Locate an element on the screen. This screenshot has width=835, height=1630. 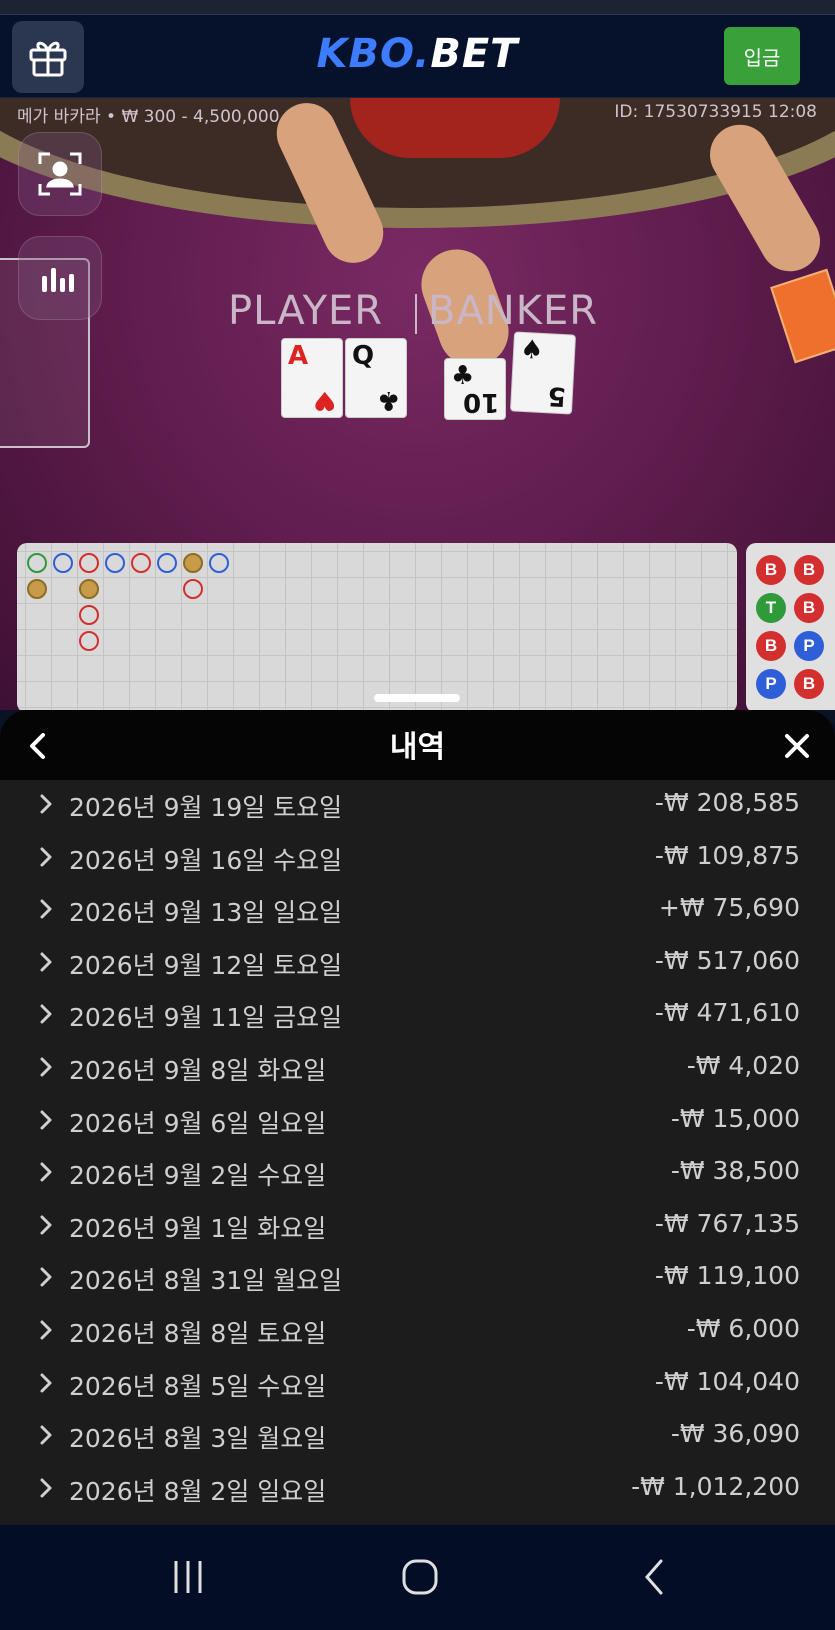
card-shoe-right is located at coordinates (802, 316).